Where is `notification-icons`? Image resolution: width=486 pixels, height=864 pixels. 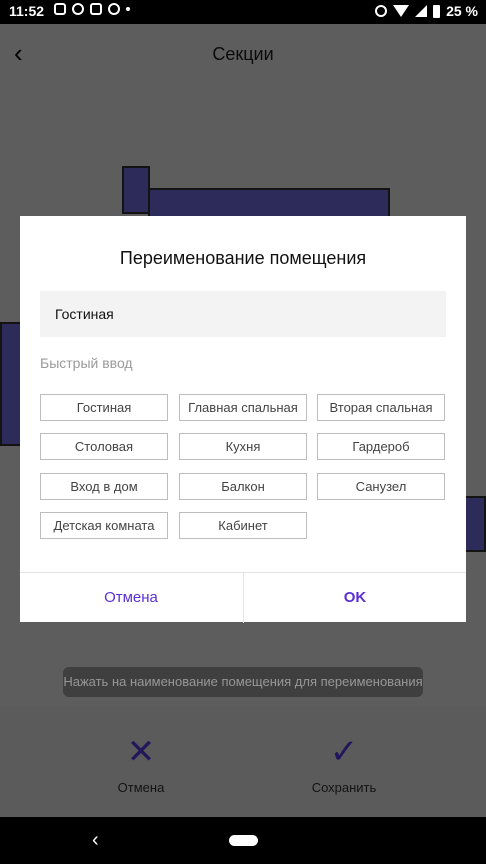
notification-icons is located at coordinates (92, 9).